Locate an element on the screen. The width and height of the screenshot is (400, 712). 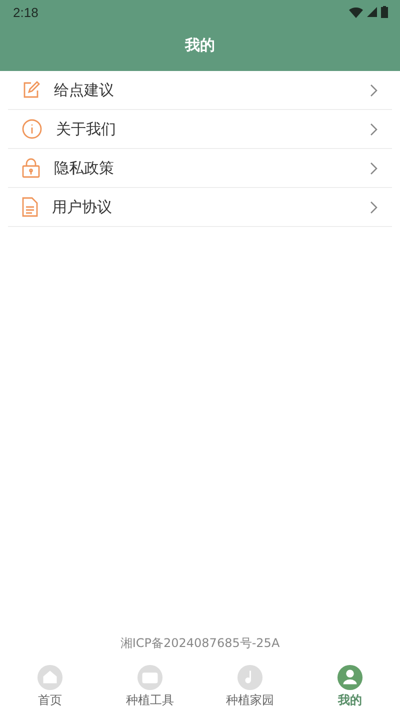
wifi-icon is located at coordinates (356, 12).